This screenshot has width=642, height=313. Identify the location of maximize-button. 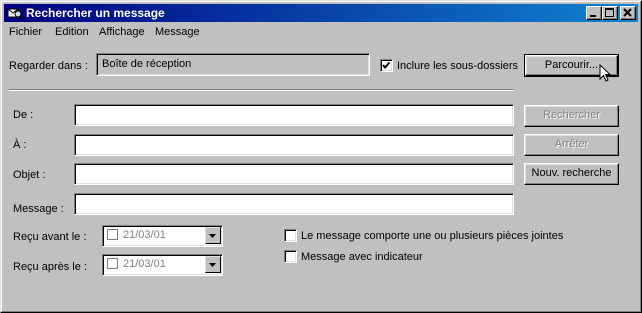
(610, 13).